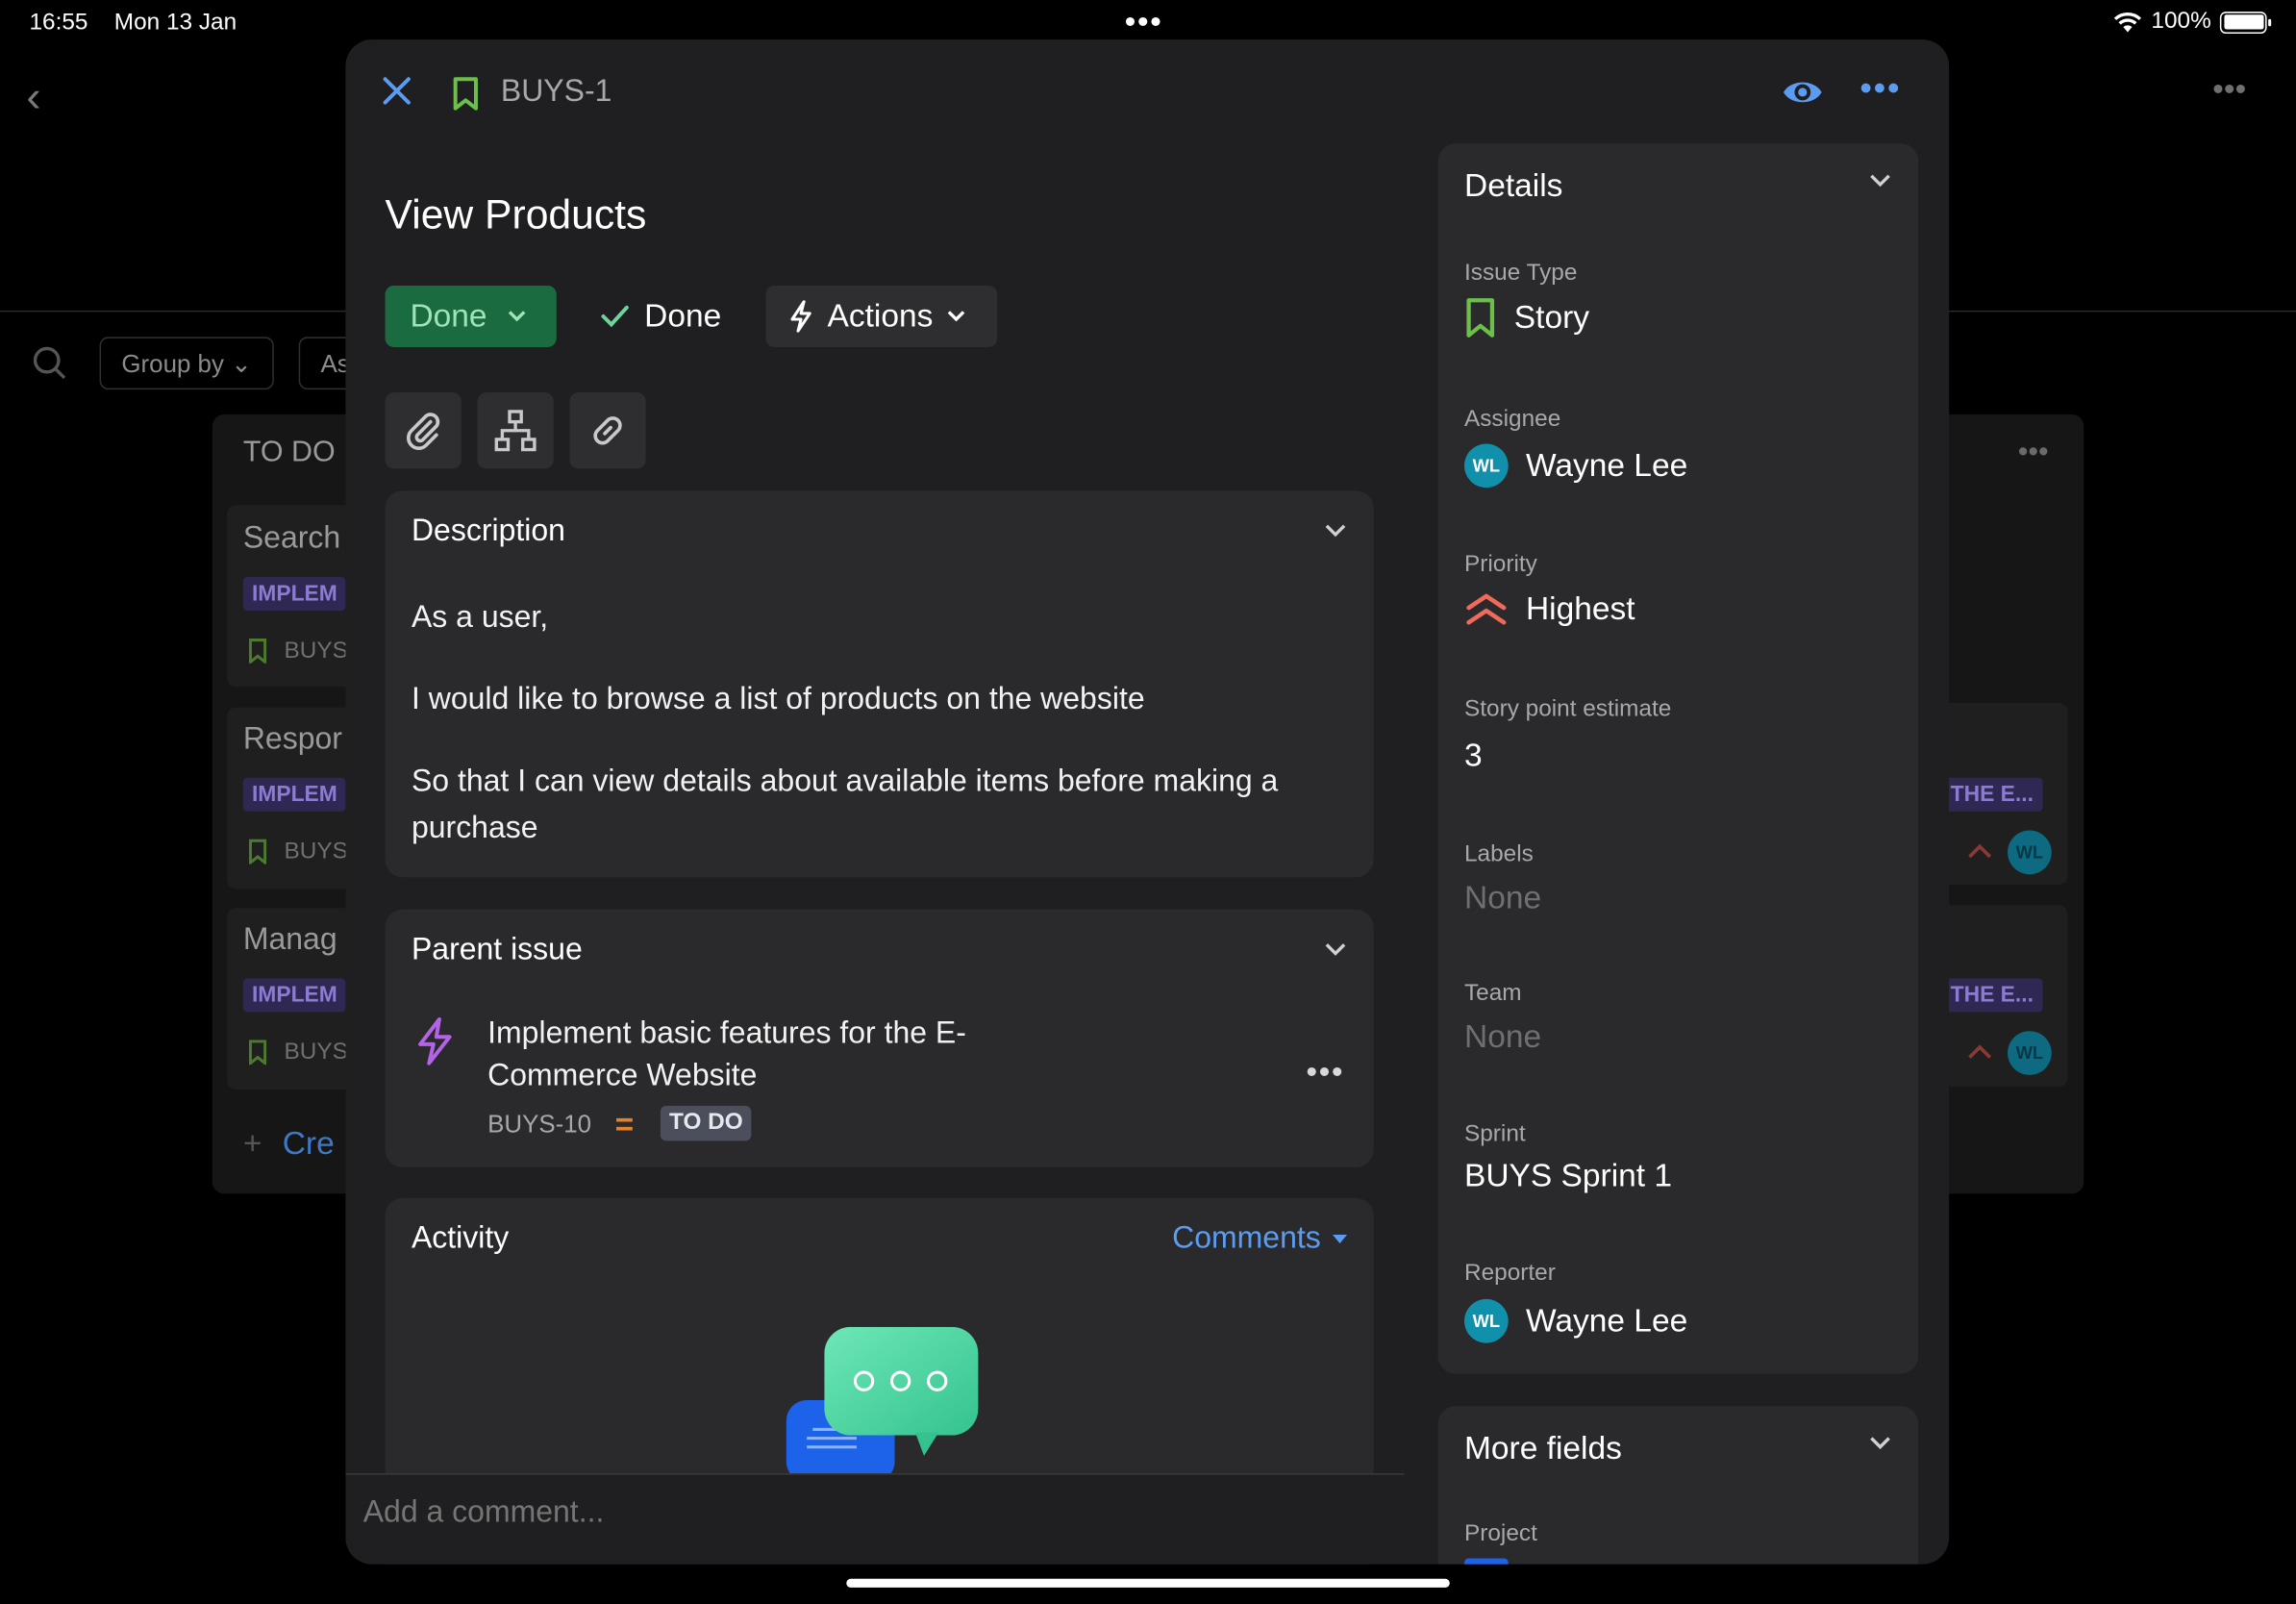 This screenshot has width=2296, height=1604. Describe the element at coordinates (1260, 1239) in the screenshot. I see `activity-filter-dropdown: Comments` at that location.